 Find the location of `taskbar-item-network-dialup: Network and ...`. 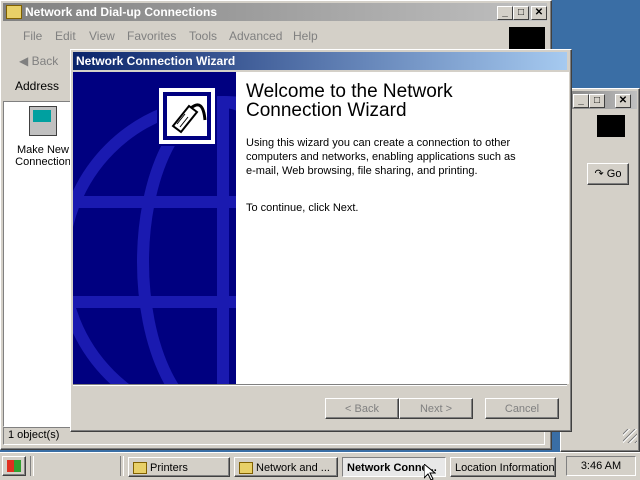

taskbar-item-network-dialup: Network and ... is located at coordinates (286, 467).